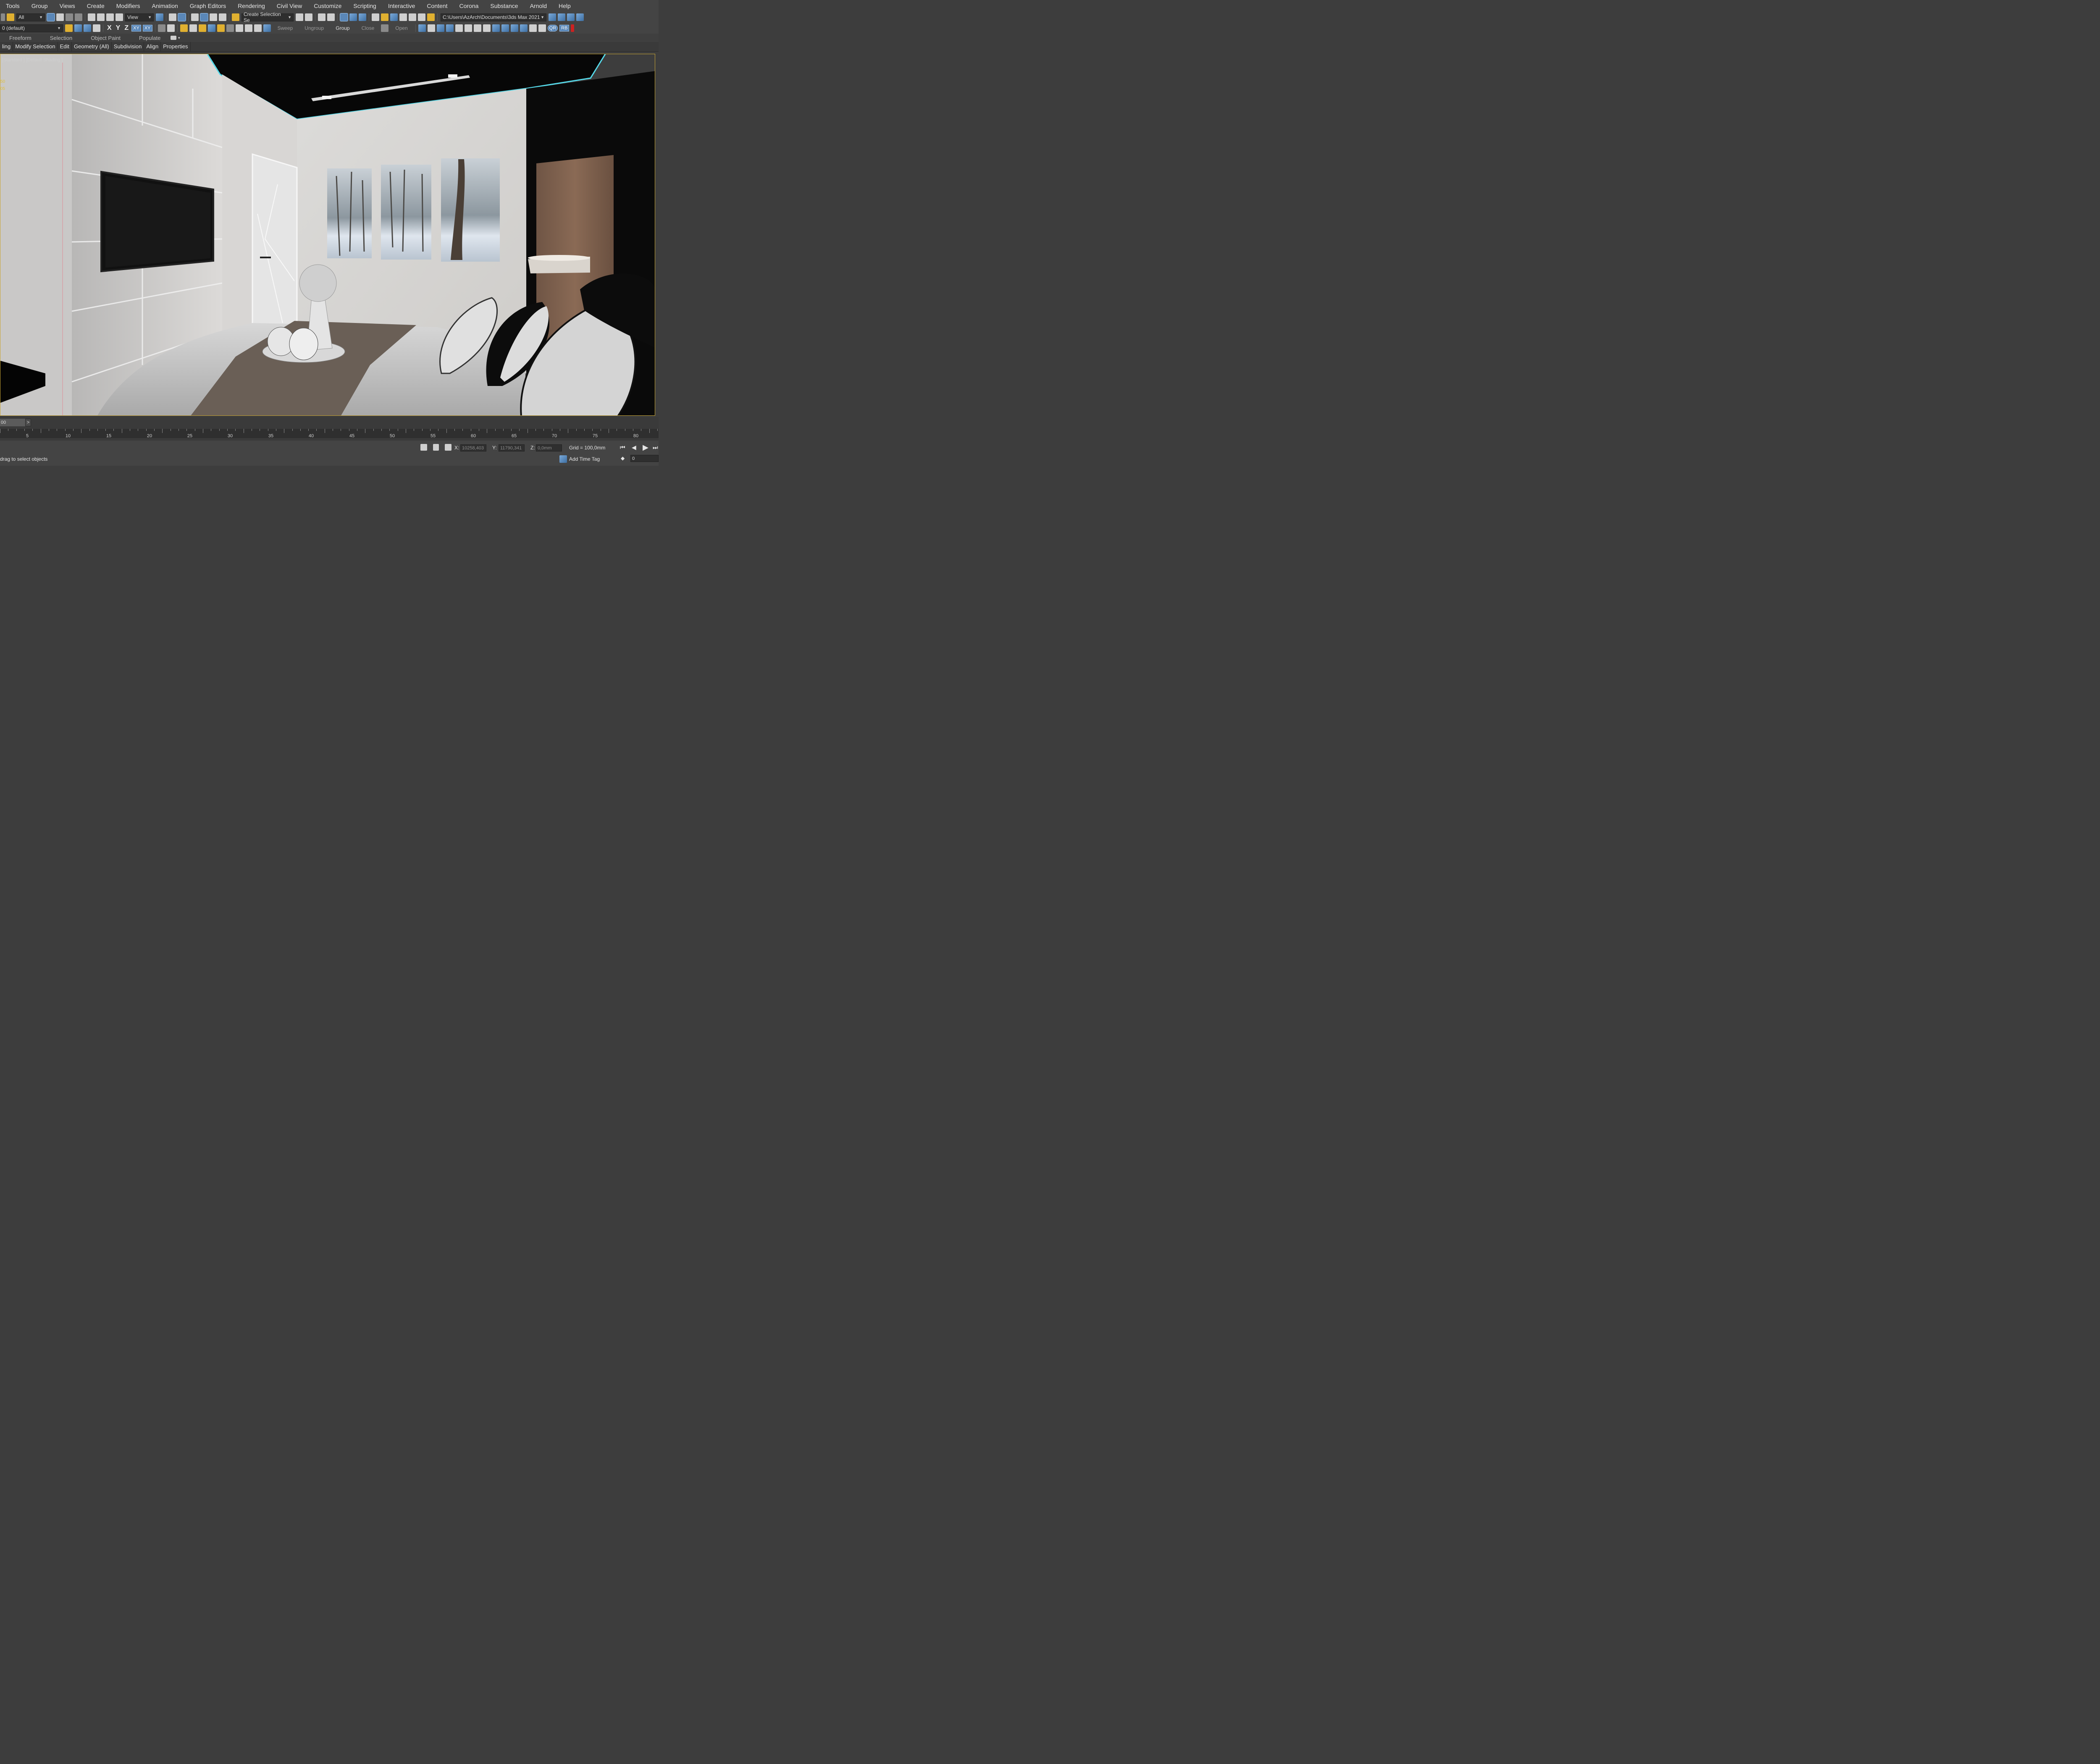 This screenshot has width=2100, height=1764. Describe the element at coordinates (423, 447) in the screenshot. I see `isolate-icon` at that location.